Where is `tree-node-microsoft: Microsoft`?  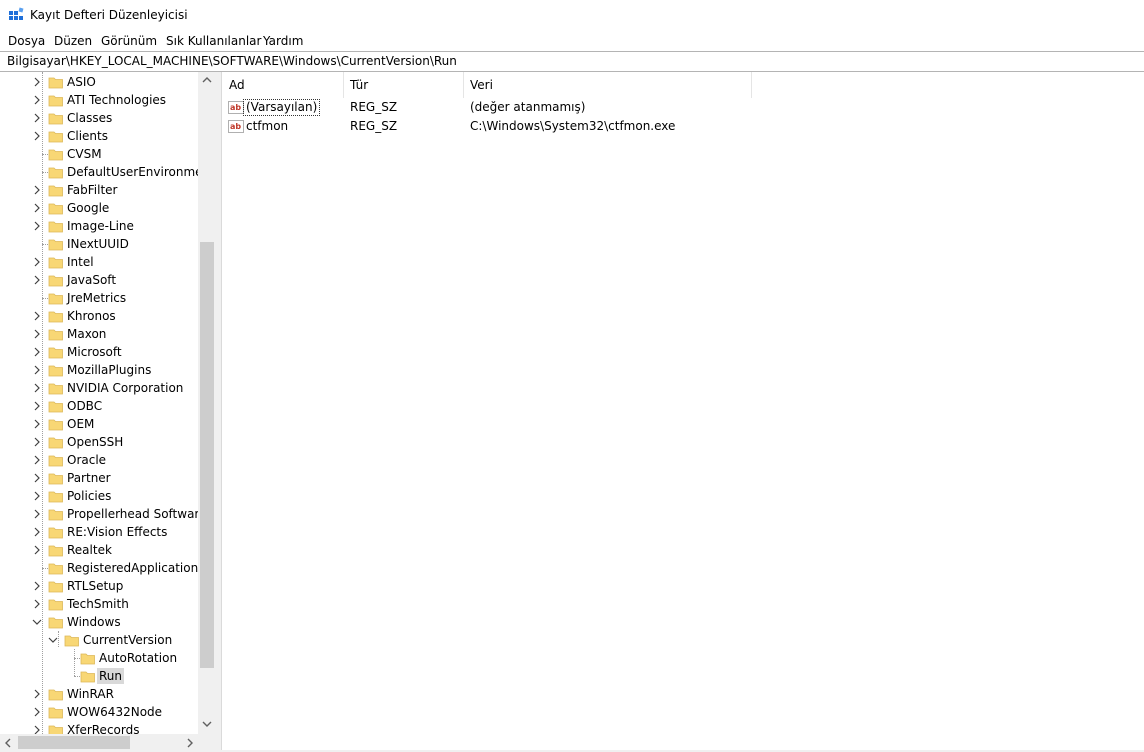 tree-node-microsoft: Microsoft is located at coordinates (99, 352).